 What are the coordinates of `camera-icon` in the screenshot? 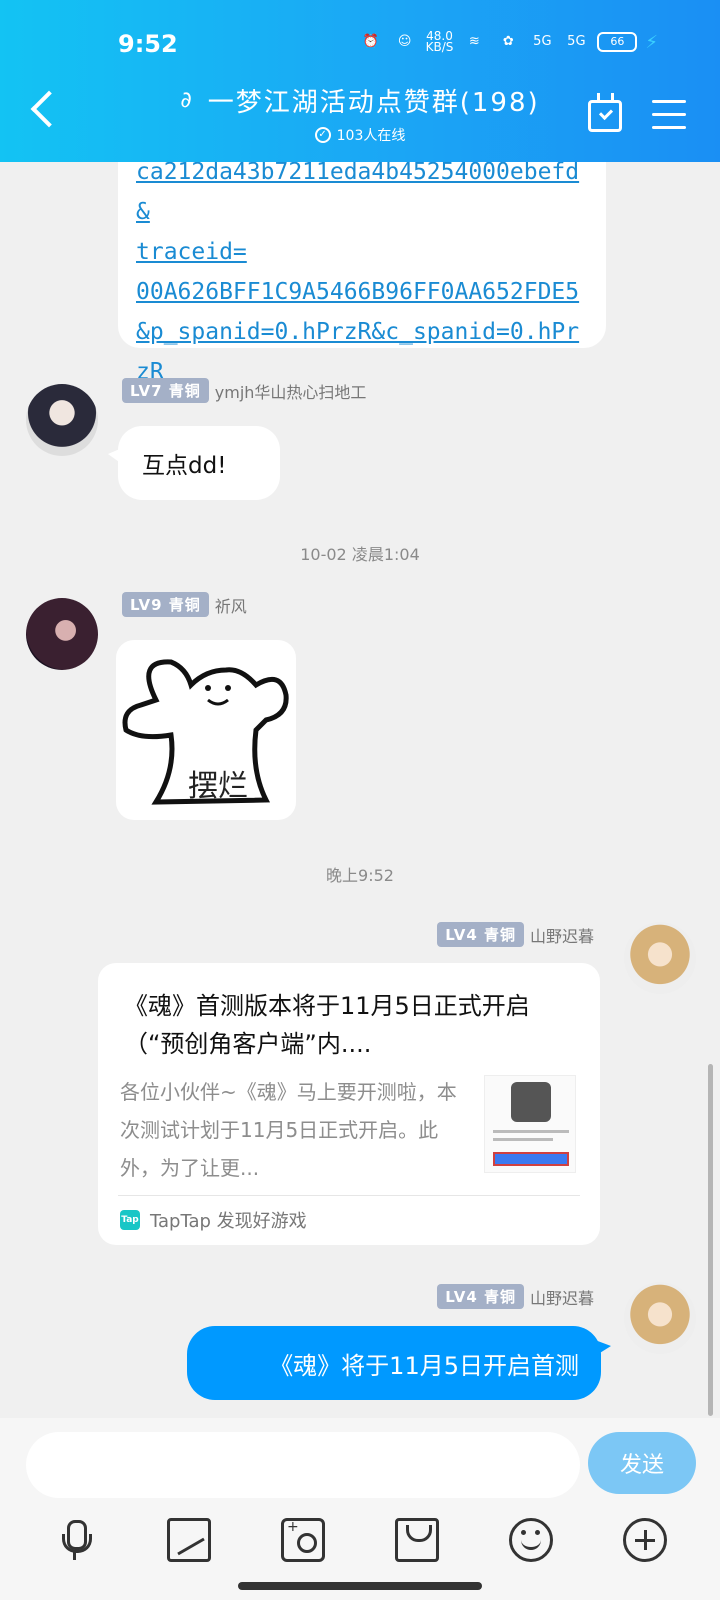 It's located at (303, 1540).